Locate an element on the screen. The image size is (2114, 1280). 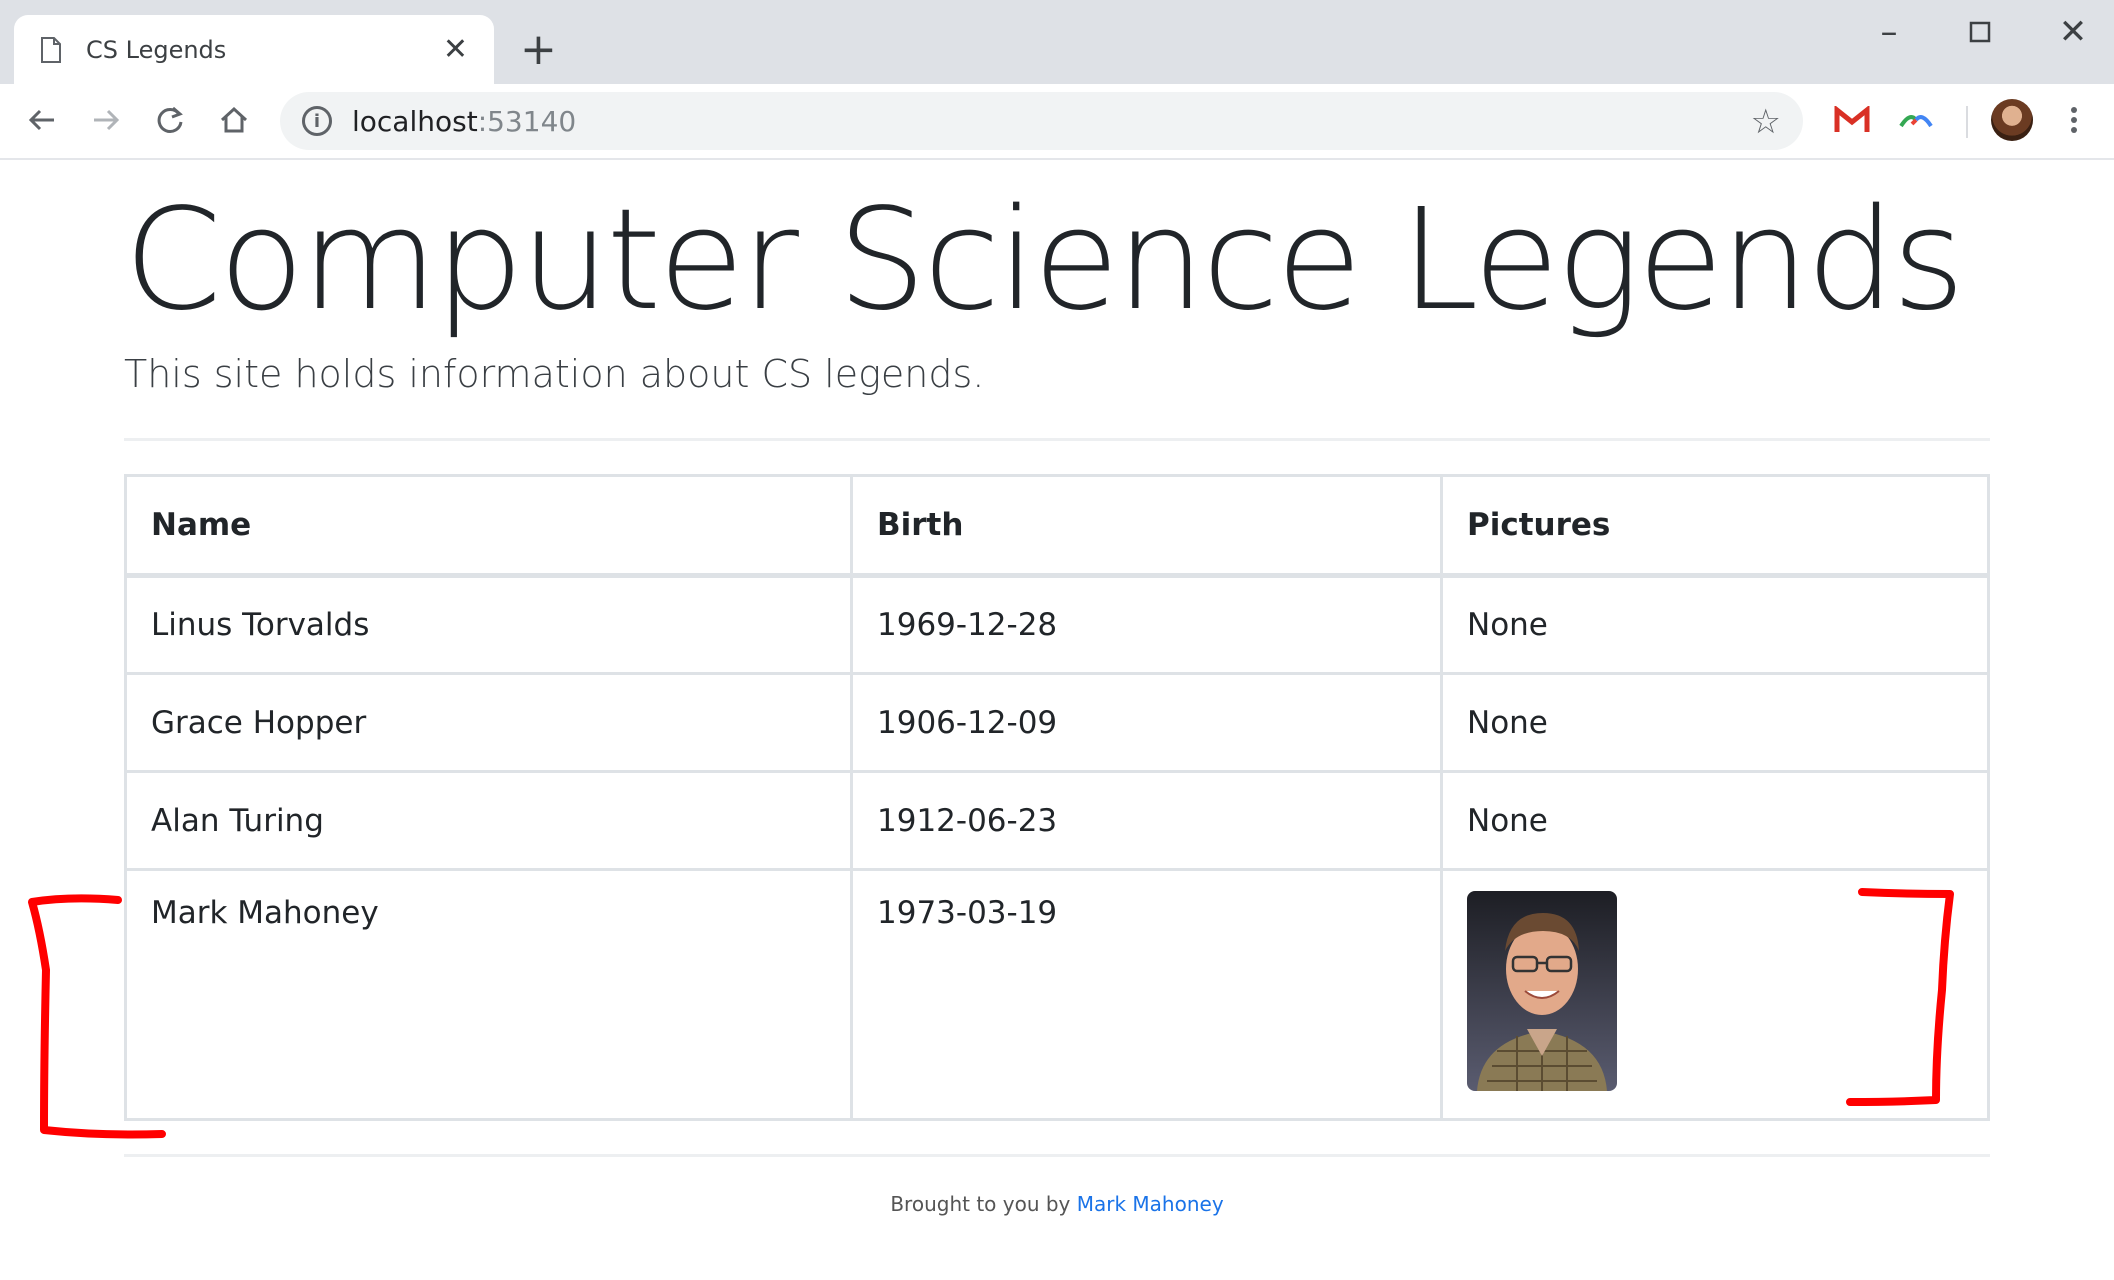
table-row: Grace Hopper 1906-12-09 None is located at coordinates (1057, 722).